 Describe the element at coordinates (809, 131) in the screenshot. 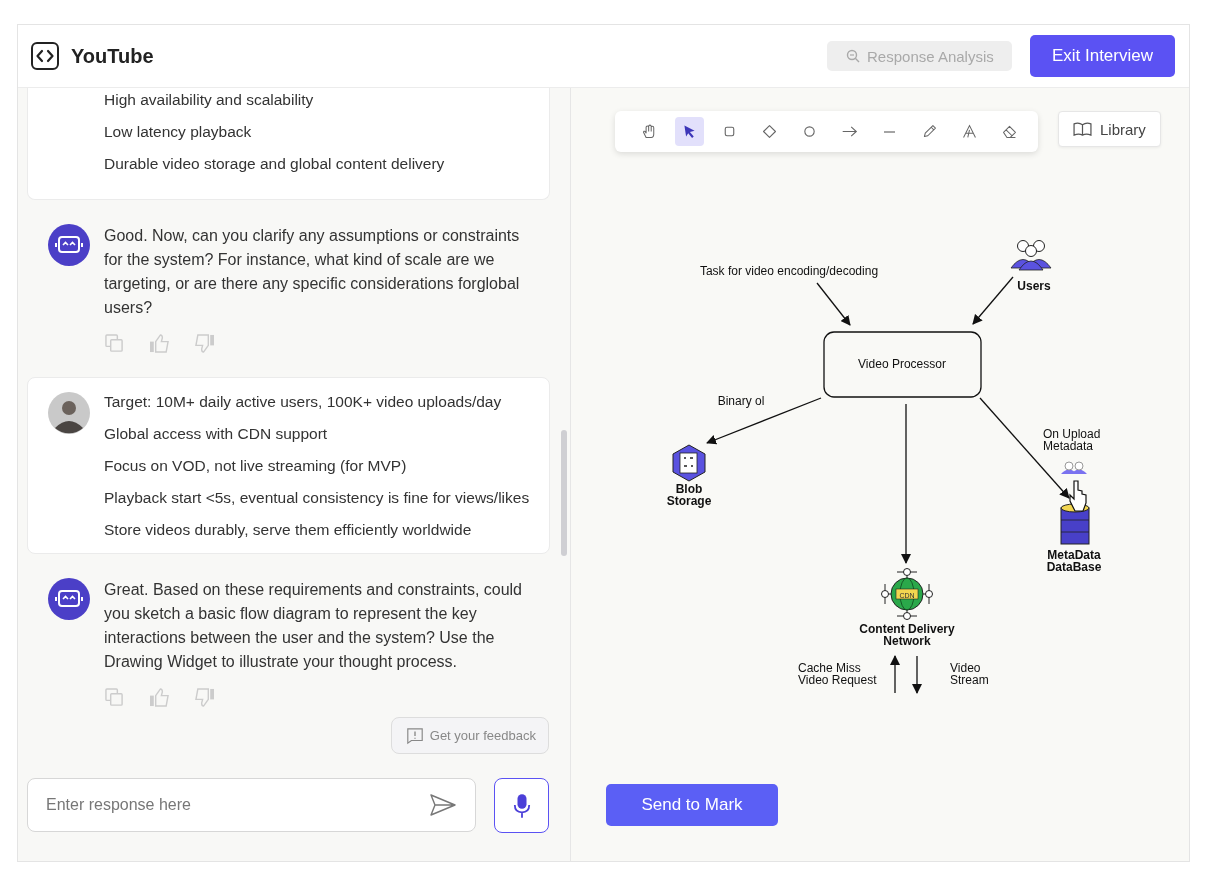

I see `circle-icon` at that location.